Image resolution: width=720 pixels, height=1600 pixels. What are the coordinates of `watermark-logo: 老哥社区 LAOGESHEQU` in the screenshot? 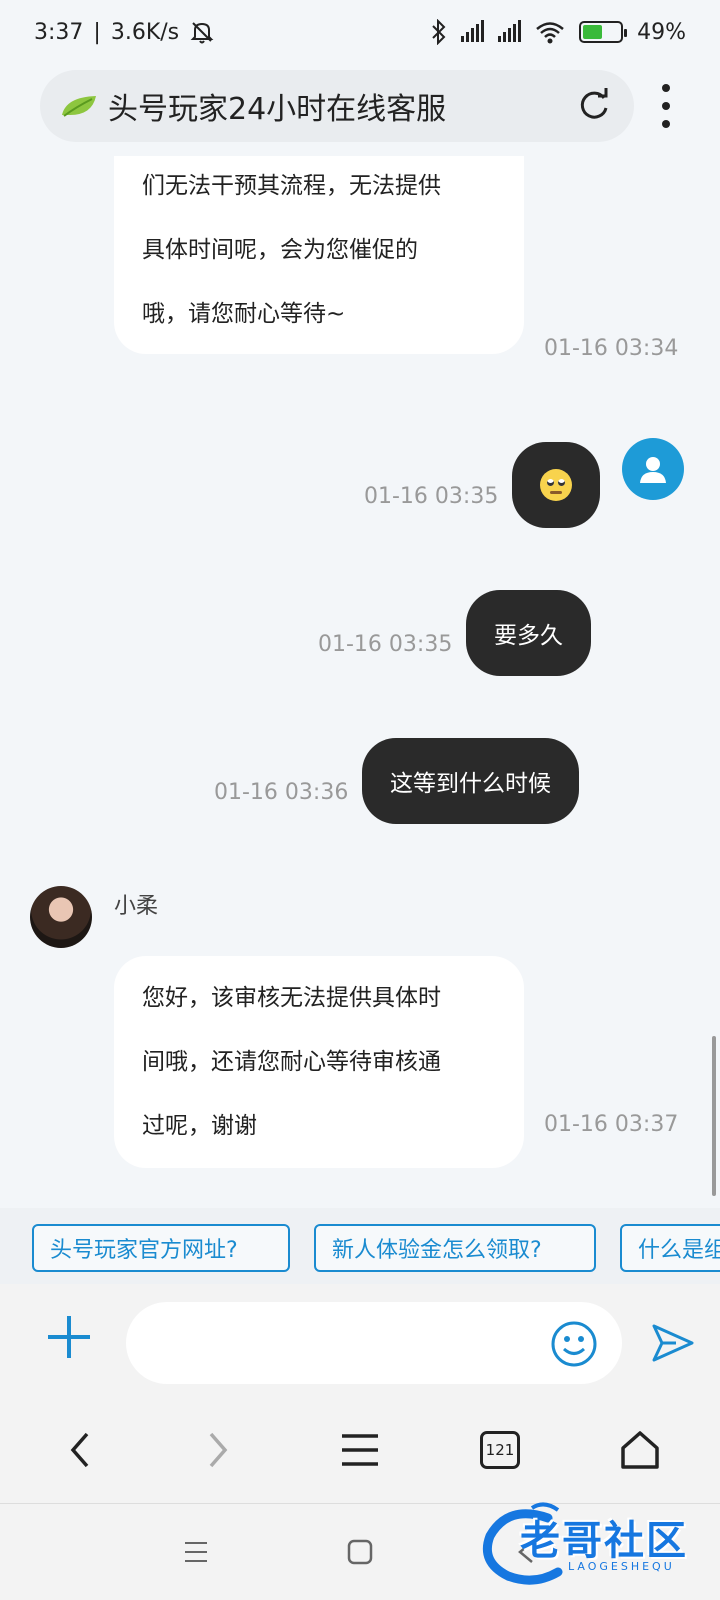 It's located at (595, 1543).